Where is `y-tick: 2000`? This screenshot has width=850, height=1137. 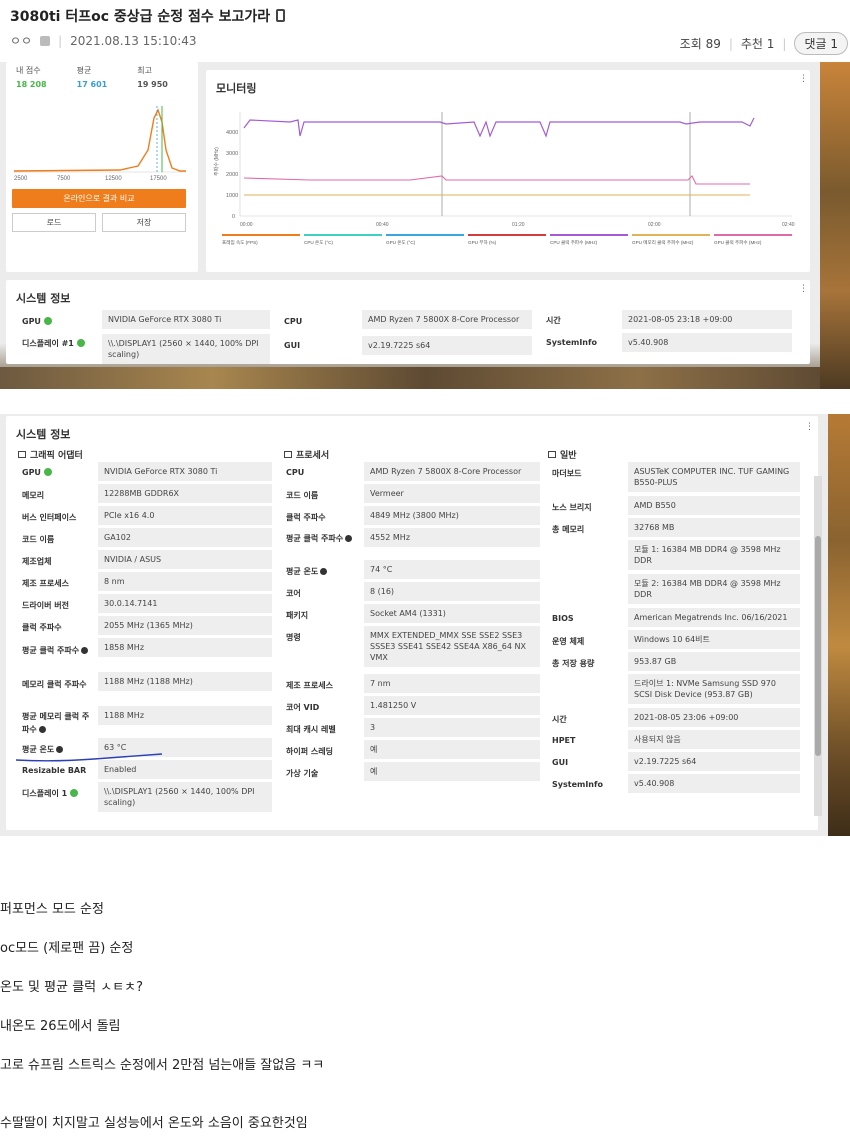
y-tick: 2000 is located at coordinates (232, 175).